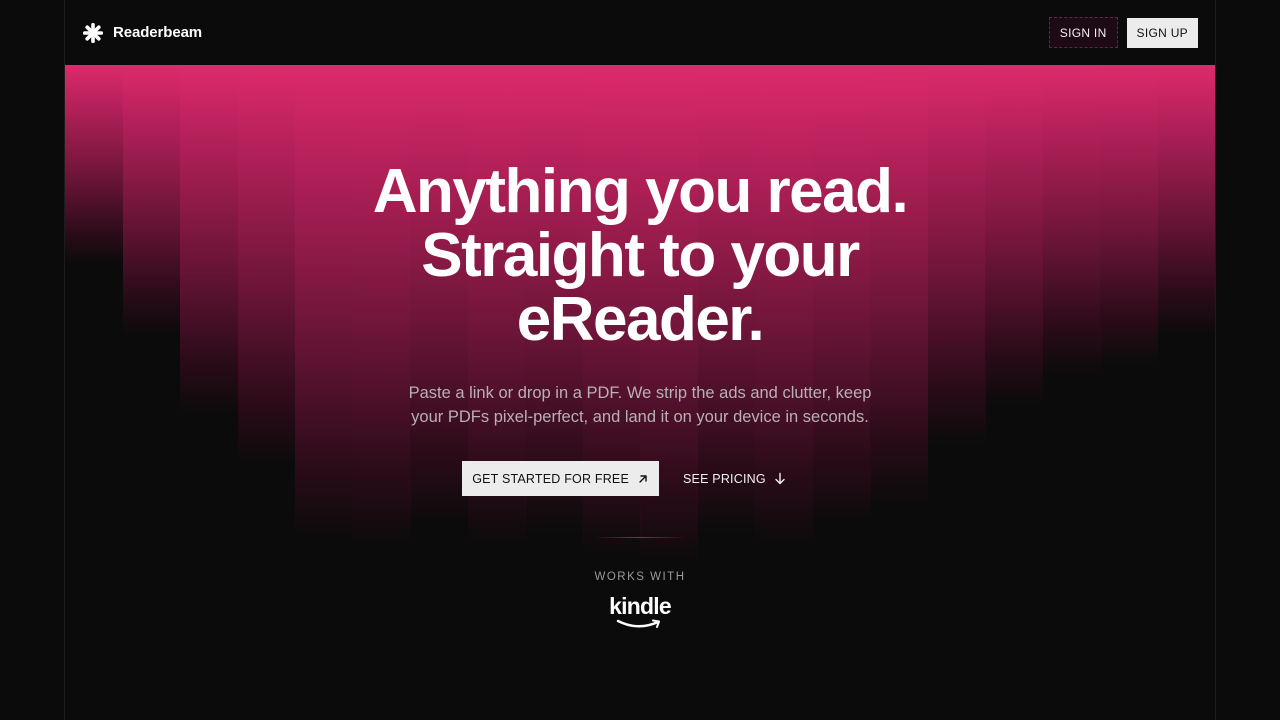 The image size is (1280, 720). Describe the element at coordinates (724, 478) in the screenshot. I see `see-pricing-label: SEE PRICING` at that location.